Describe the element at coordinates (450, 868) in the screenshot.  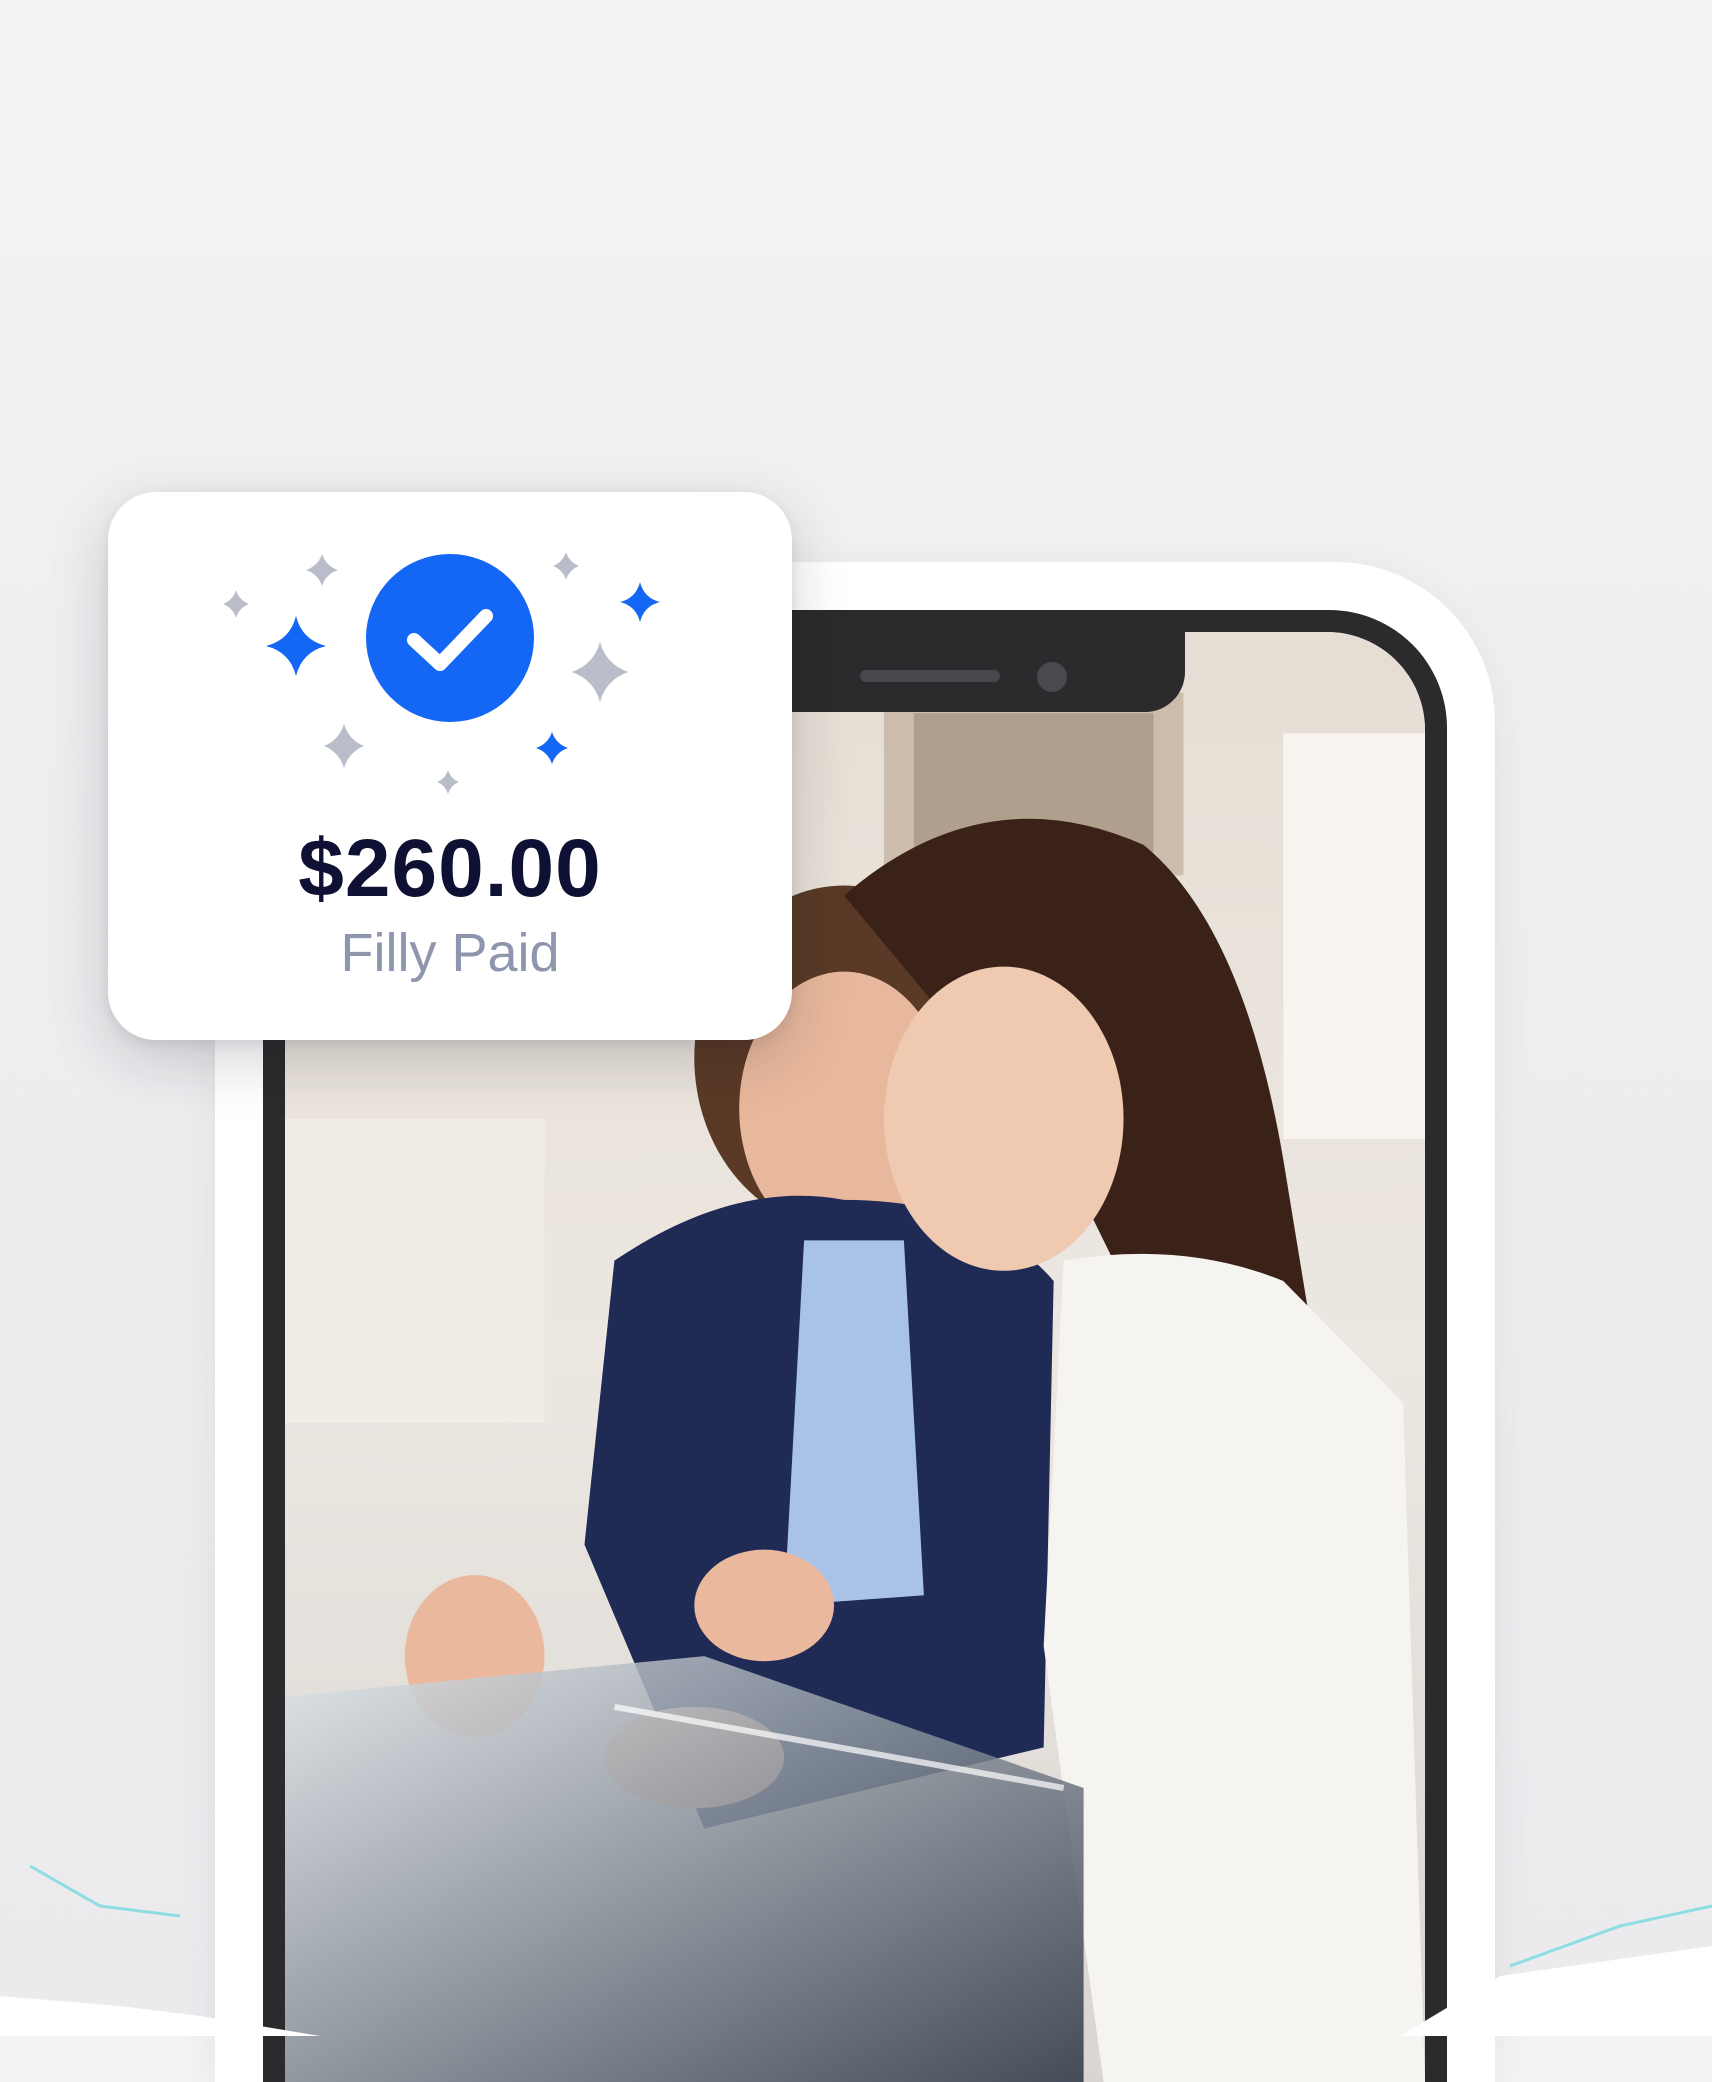
I see `paid-amount: $260.00` at that location.